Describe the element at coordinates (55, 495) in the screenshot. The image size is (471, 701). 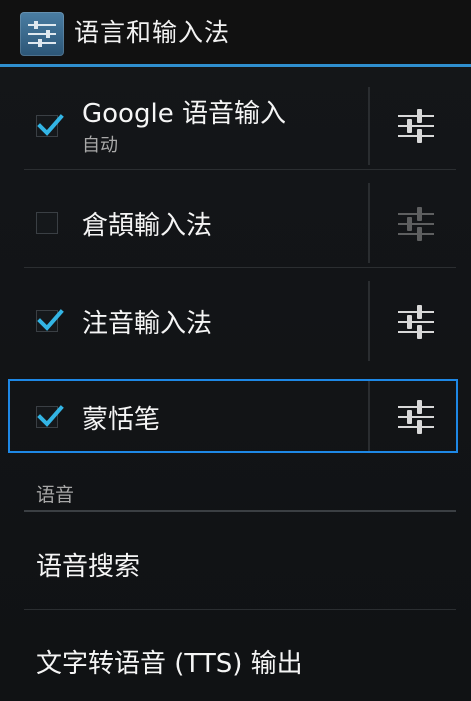
I see `section-header-speech: 语音` at that location.